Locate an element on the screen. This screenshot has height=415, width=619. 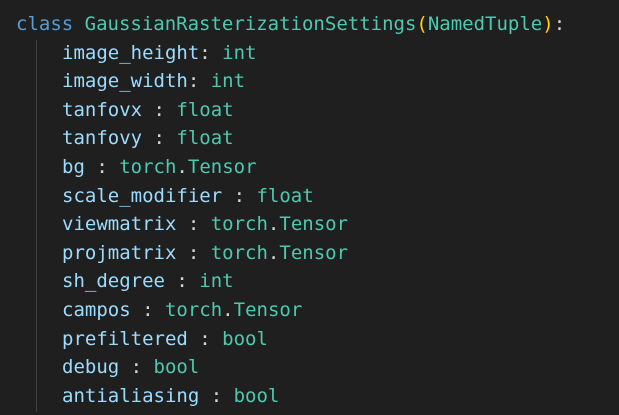
field-name: image_width is located at coordinates (125, 81).